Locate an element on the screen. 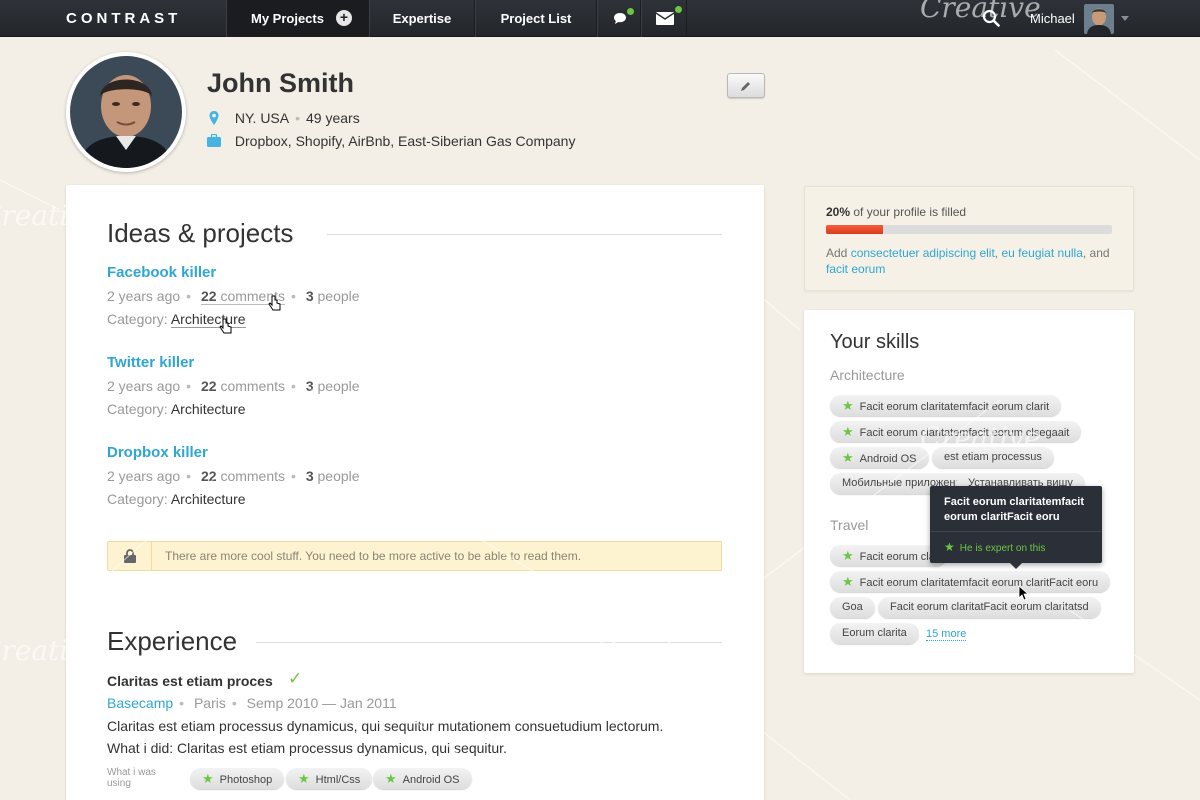 The height and width of the screenshot is (800, 1200). skill-tag-label: Facit eorum cla is located at coordinates (897, 557).